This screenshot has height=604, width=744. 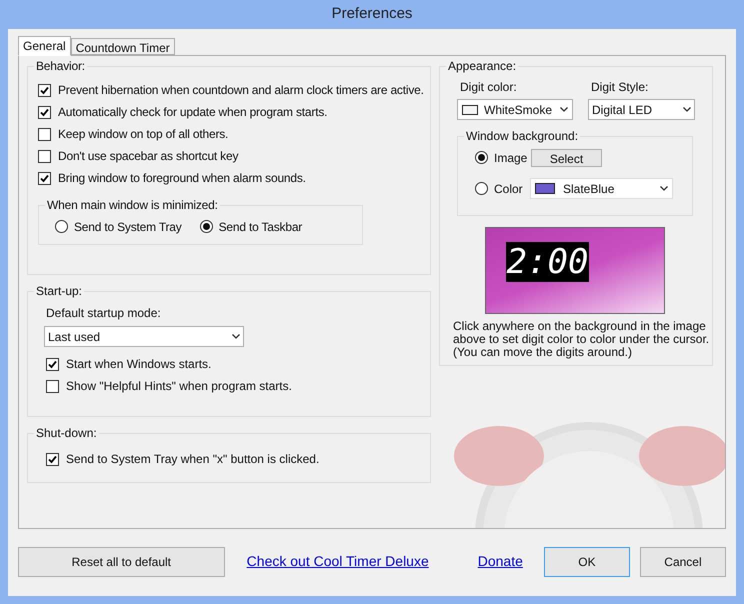 I want to click on tab: General, so click(x=44, y=46).